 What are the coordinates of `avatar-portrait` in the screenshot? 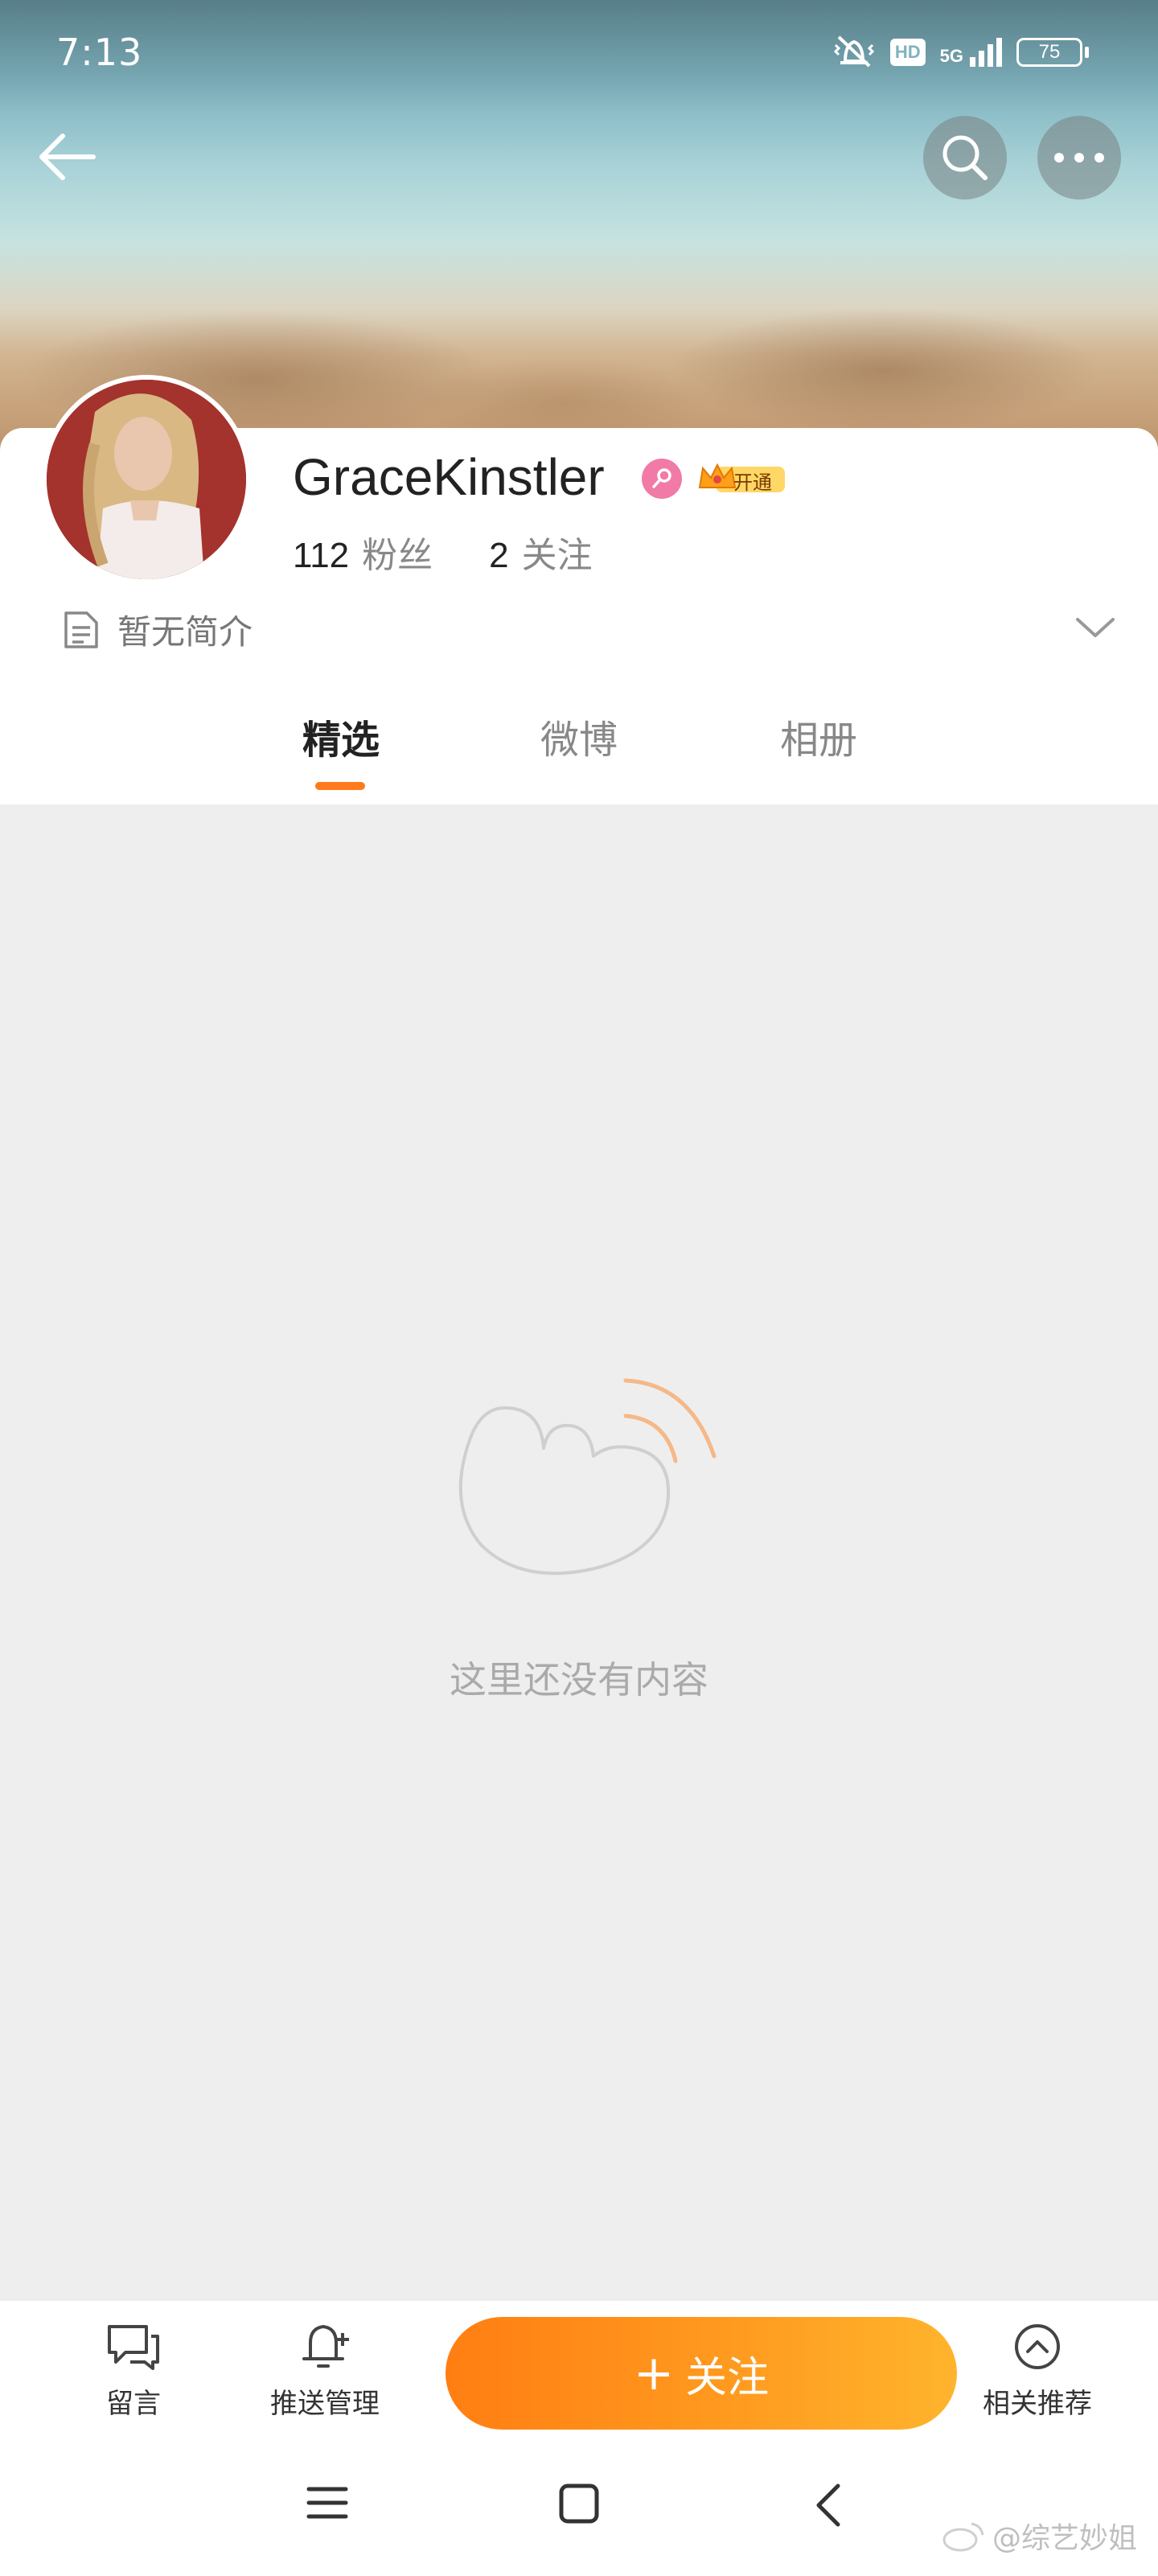 It's located at (146, 479).